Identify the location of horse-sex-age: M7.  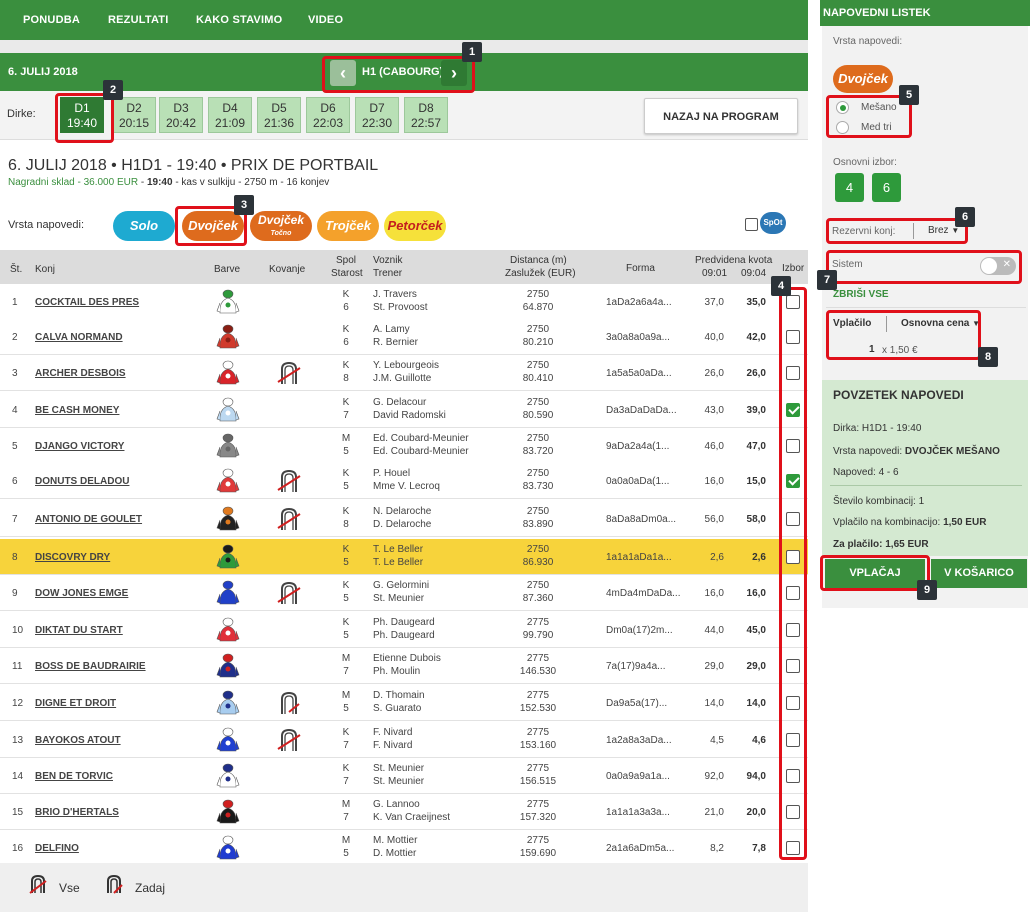
(346, 665).